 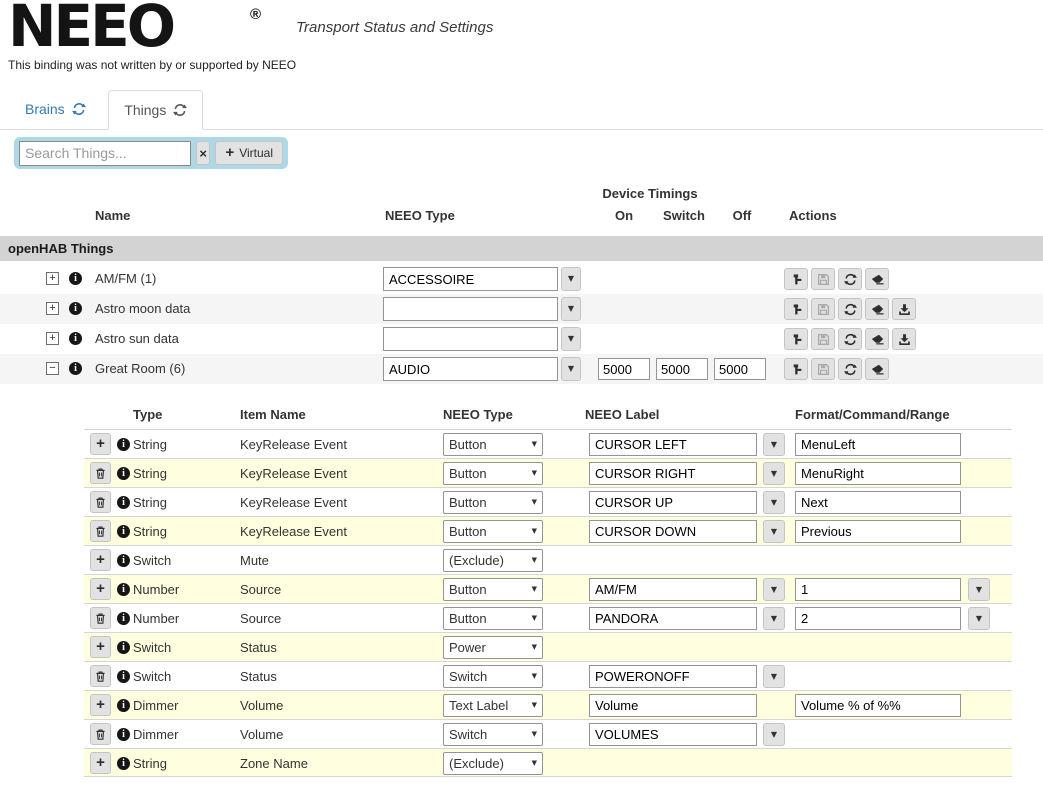 What do you see at coordinates (493, 705) in the screenshot?
I see `neeo-type-select: Text Label ▼` at bounding box center [493, 705].